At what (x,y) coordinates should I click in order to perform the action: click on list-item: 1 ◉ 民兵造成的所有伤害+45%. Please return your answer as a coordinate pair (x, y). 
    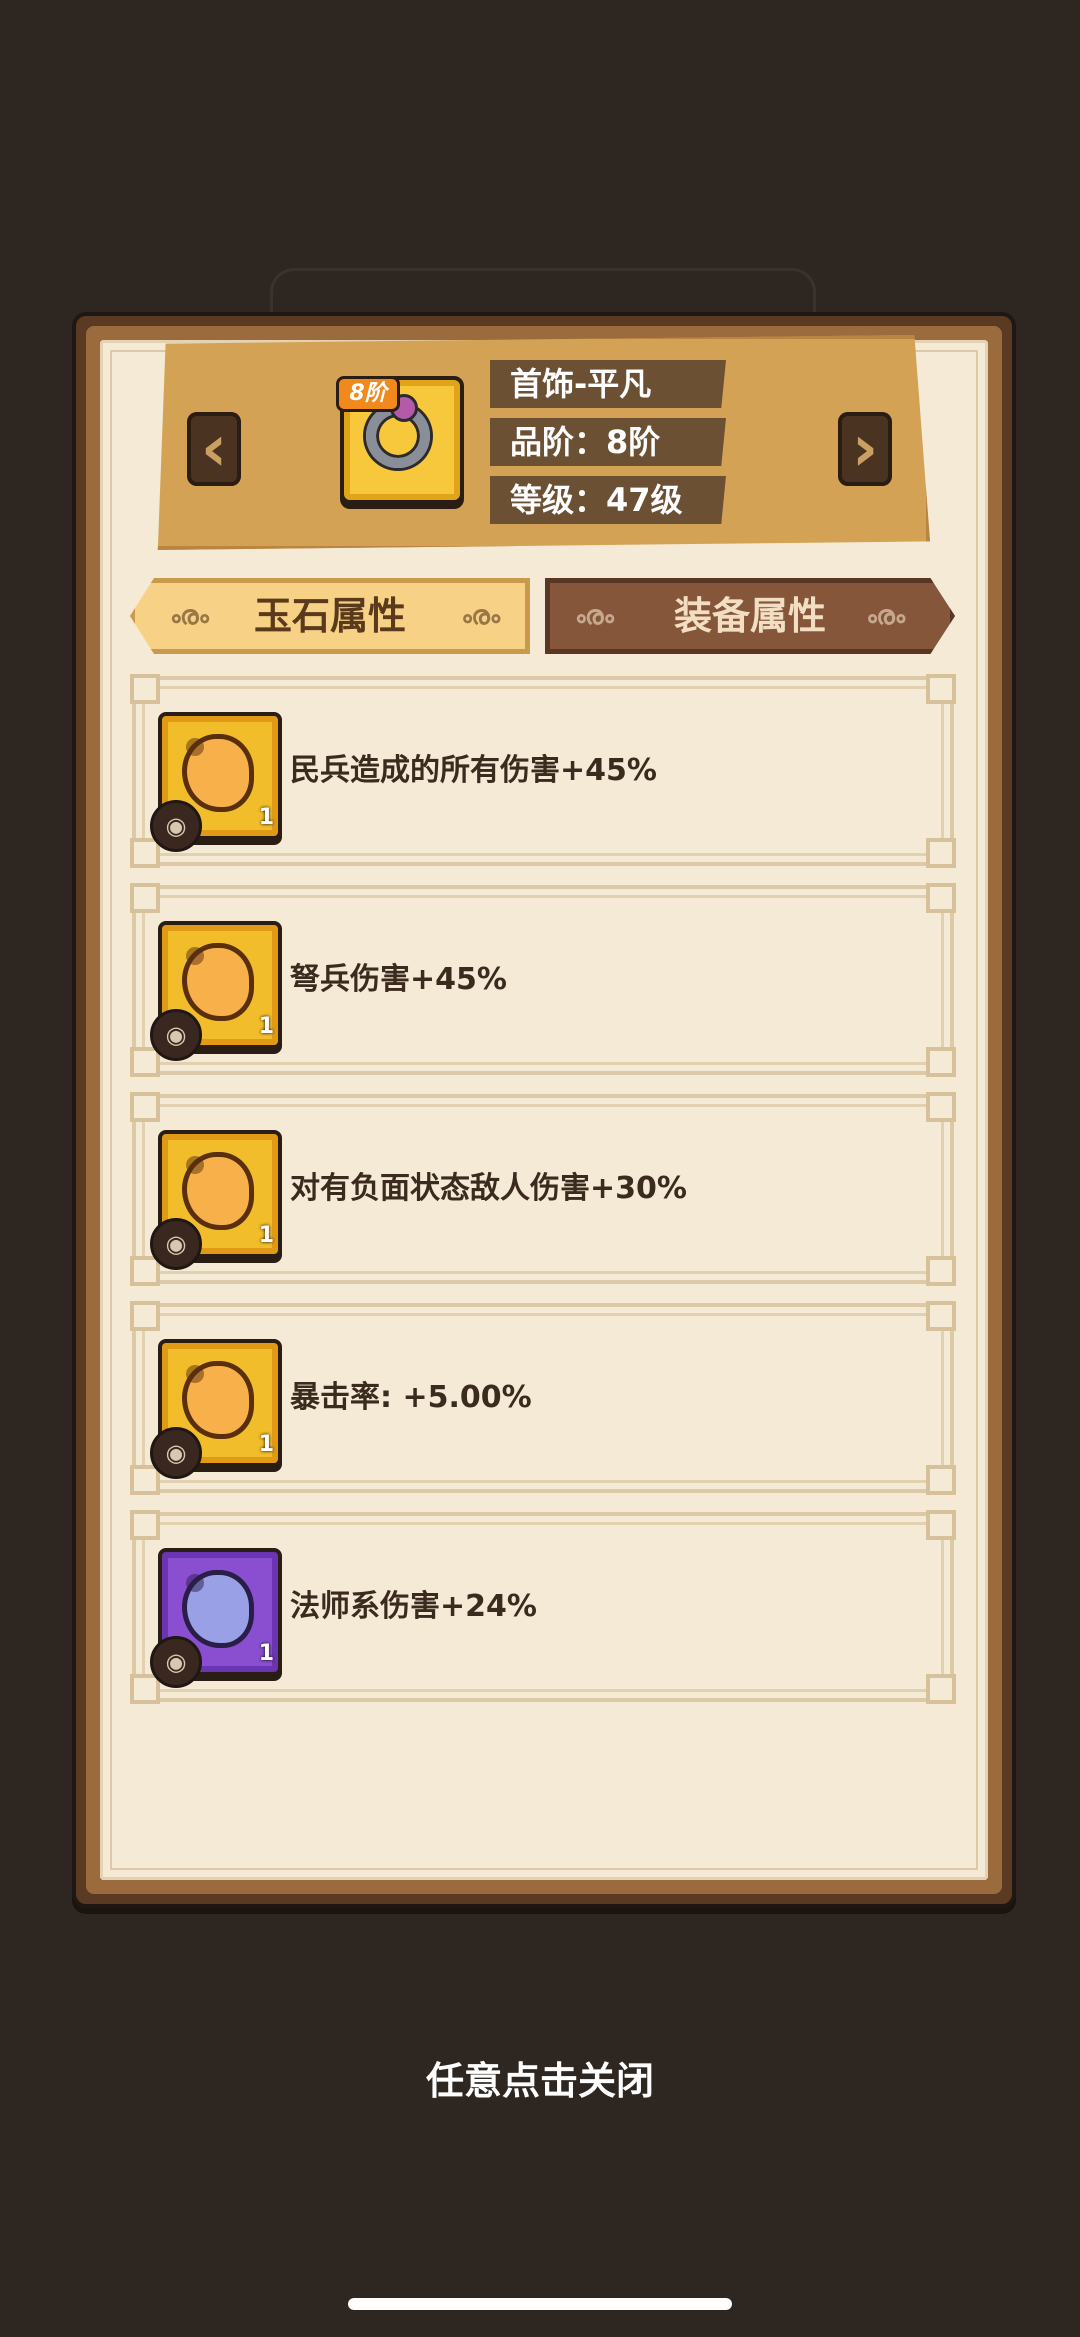
    Looking at the image, I should click on (543, 771).